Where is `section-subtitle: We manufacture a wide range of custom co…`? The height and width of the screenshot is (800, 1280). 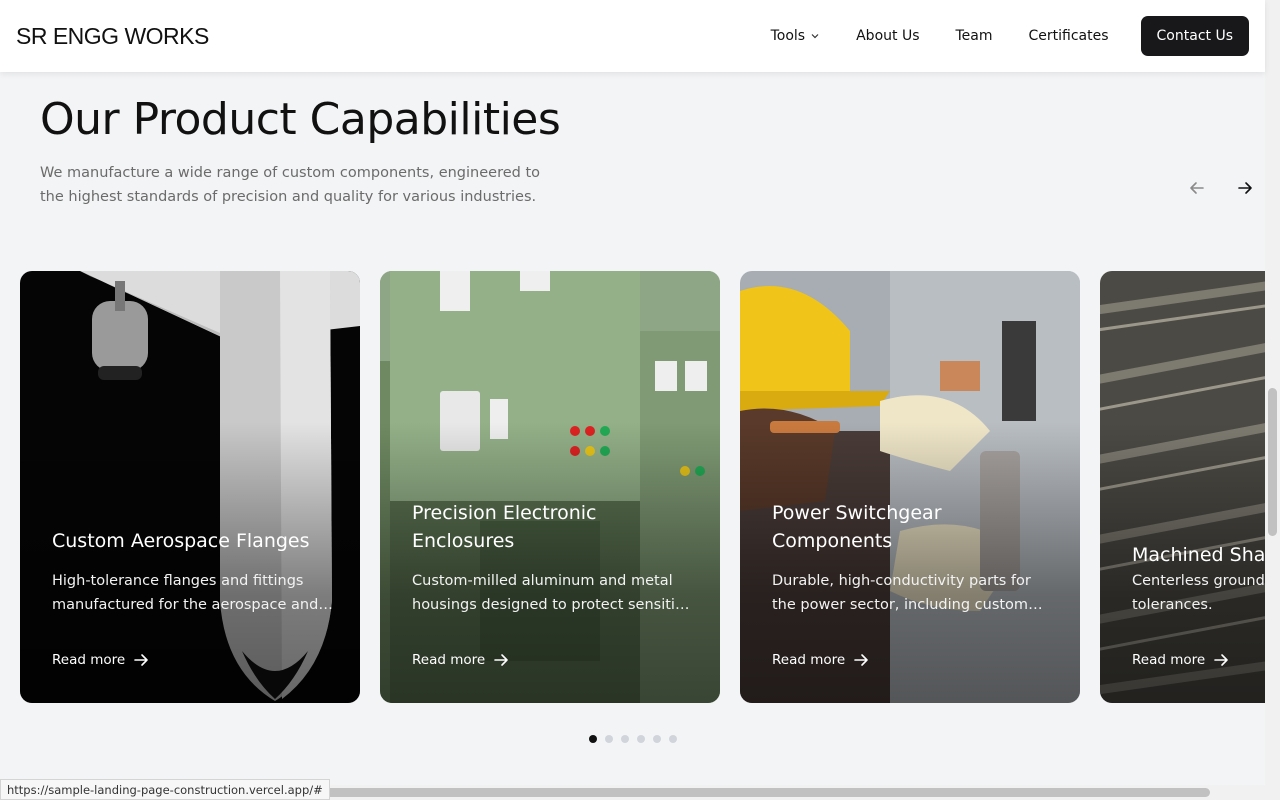 section-subtitle: We manufacture a wide range of custom co… is located at coordinates (290, 185).